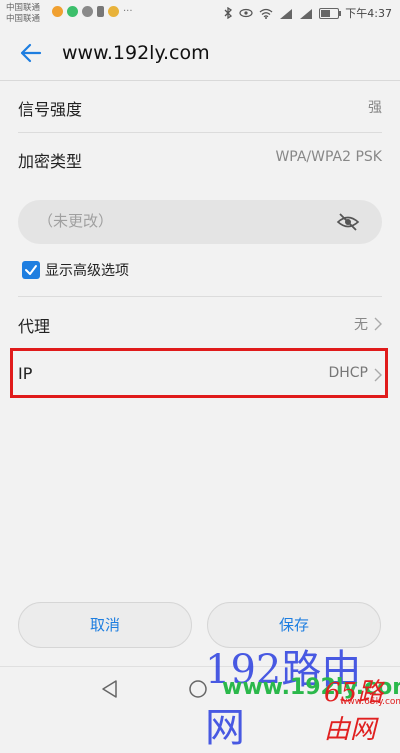 The height and width of the screenshot is (753, 400). Describe the element at coordinates (31, 53) in the screenshot. I see `arrow-left-icon` at that location.